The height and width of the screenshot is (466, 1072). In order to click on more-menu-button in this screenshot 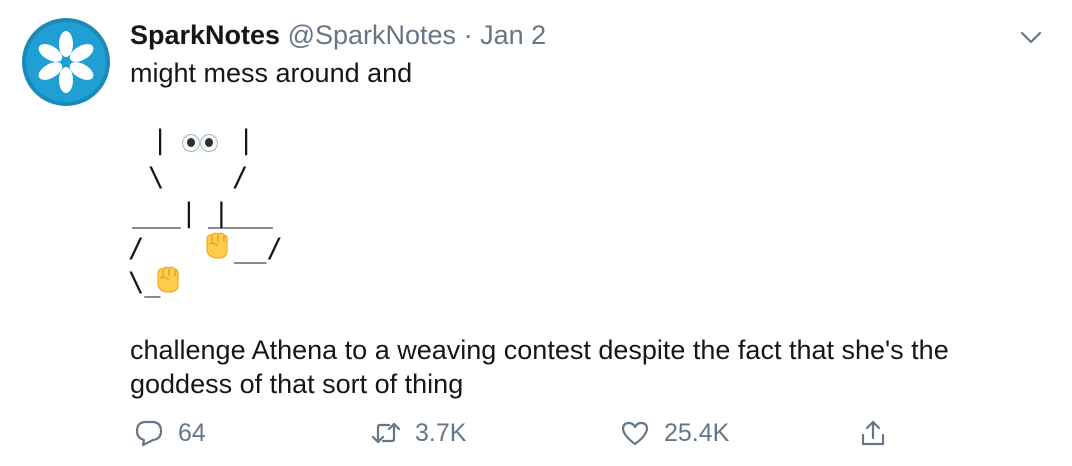, I will do `click(1031, 37)`.